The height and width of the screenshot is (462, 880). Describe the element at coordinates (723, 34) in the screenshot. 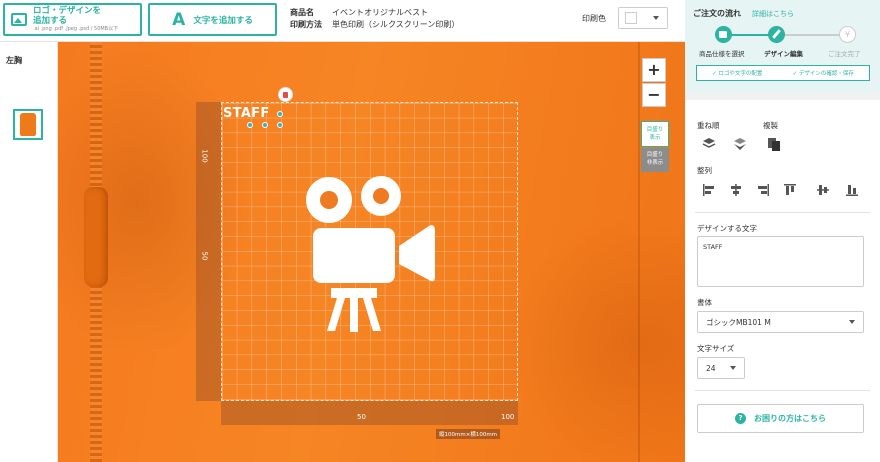

I see `step-spec-icon` at that location.